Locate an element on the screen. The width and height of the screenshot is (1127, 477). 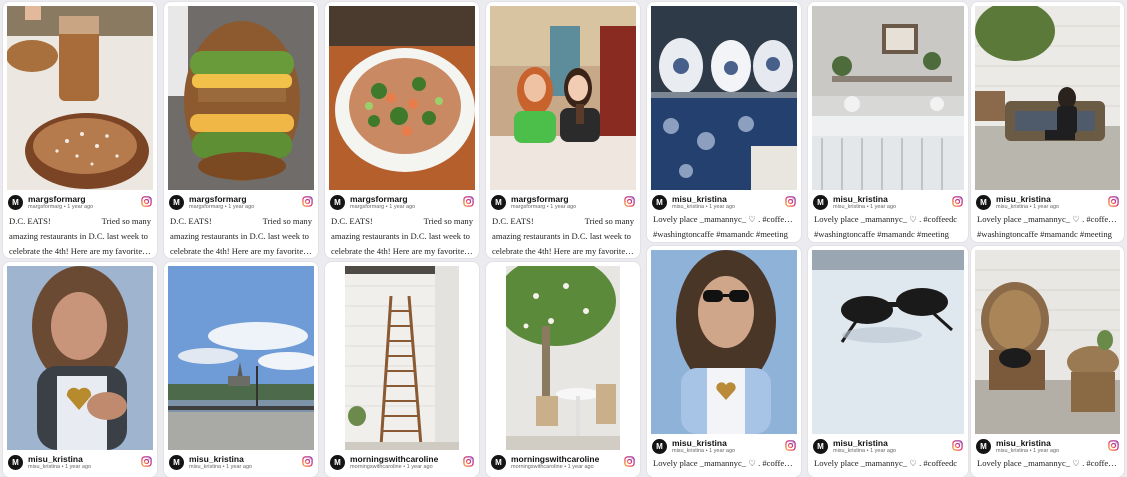
caption-title: D.C. EATS! is located at coordinates (30, 221).